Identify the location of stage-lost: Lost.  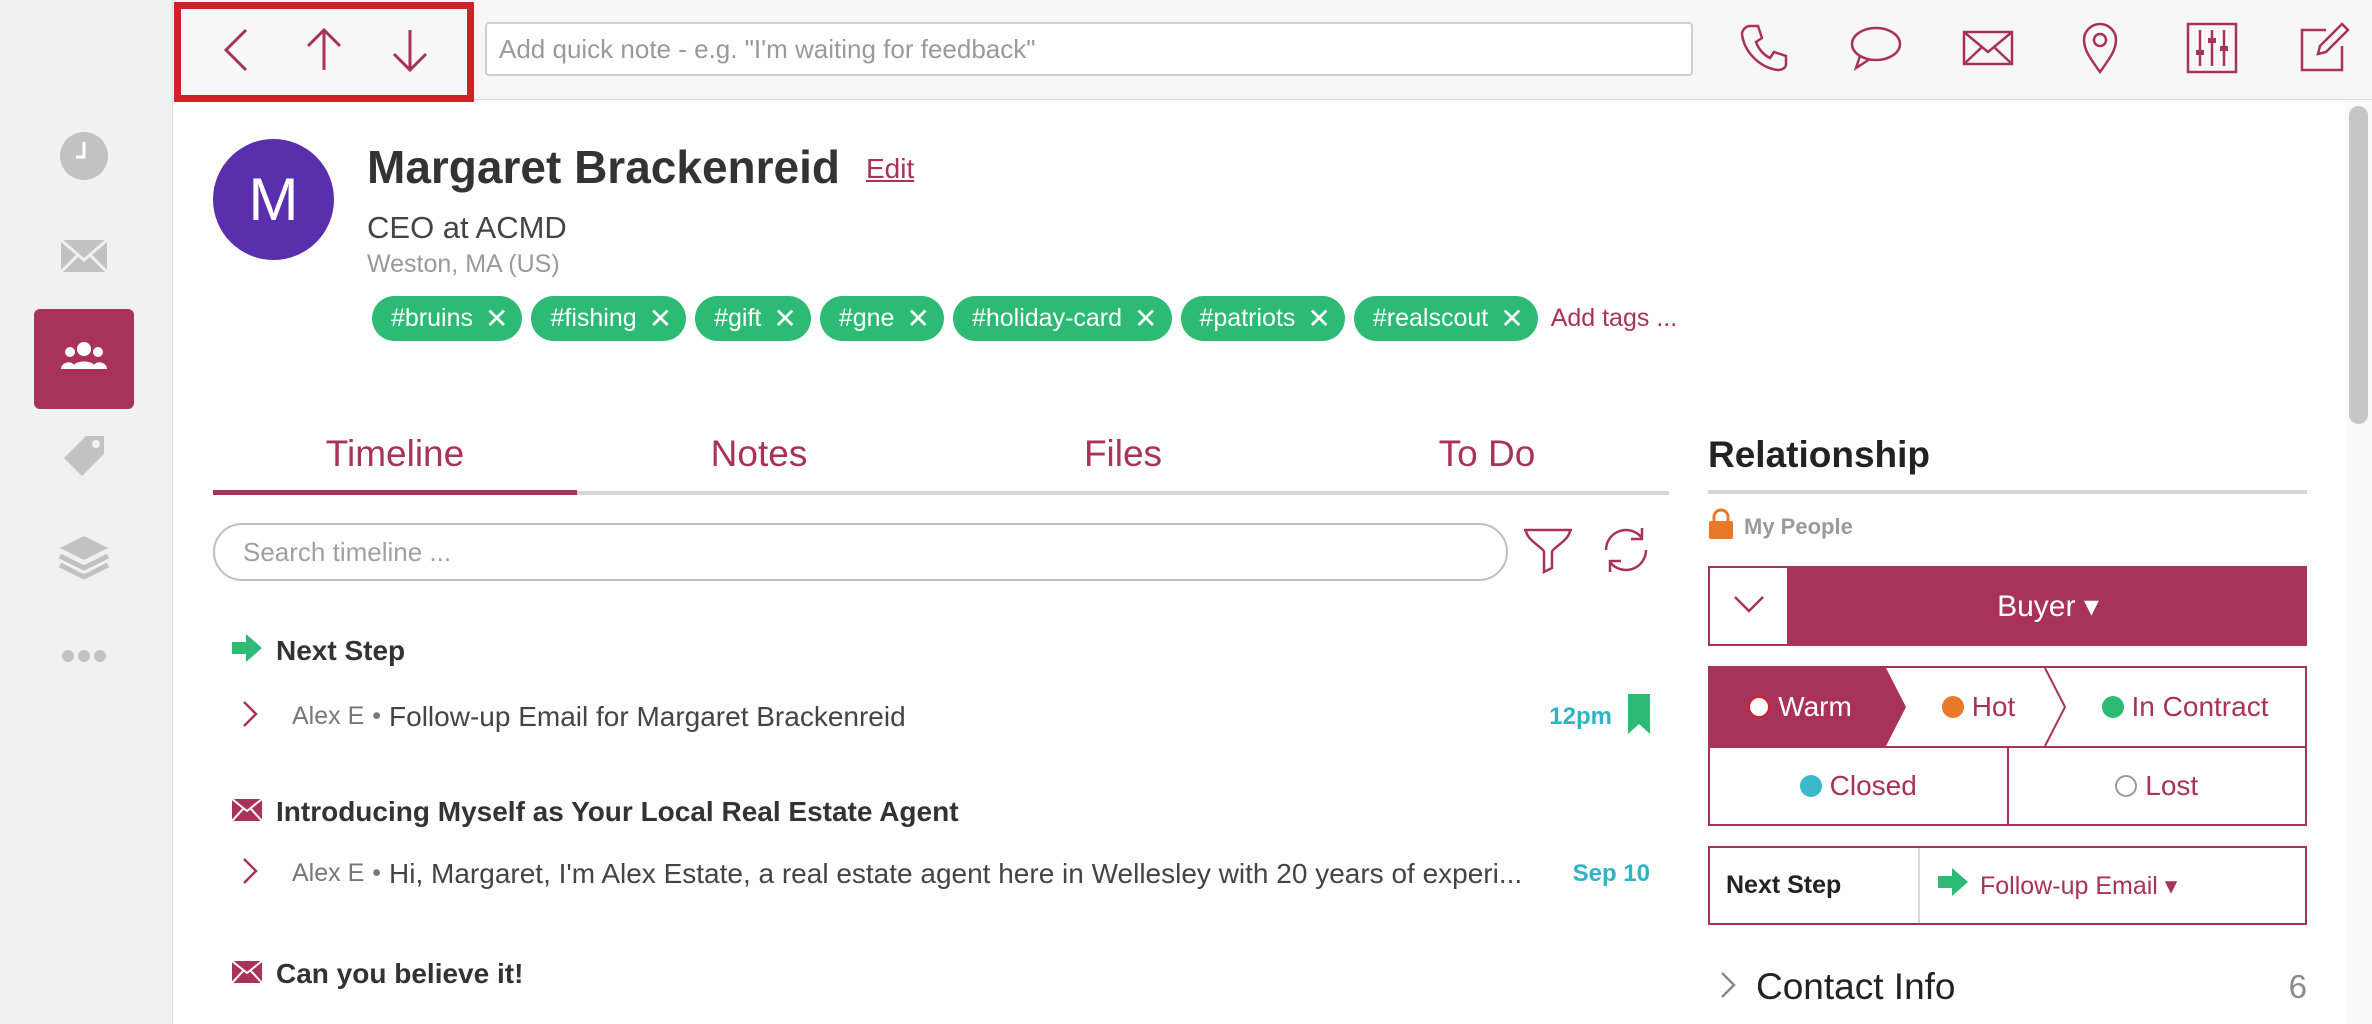
(2156, 786).